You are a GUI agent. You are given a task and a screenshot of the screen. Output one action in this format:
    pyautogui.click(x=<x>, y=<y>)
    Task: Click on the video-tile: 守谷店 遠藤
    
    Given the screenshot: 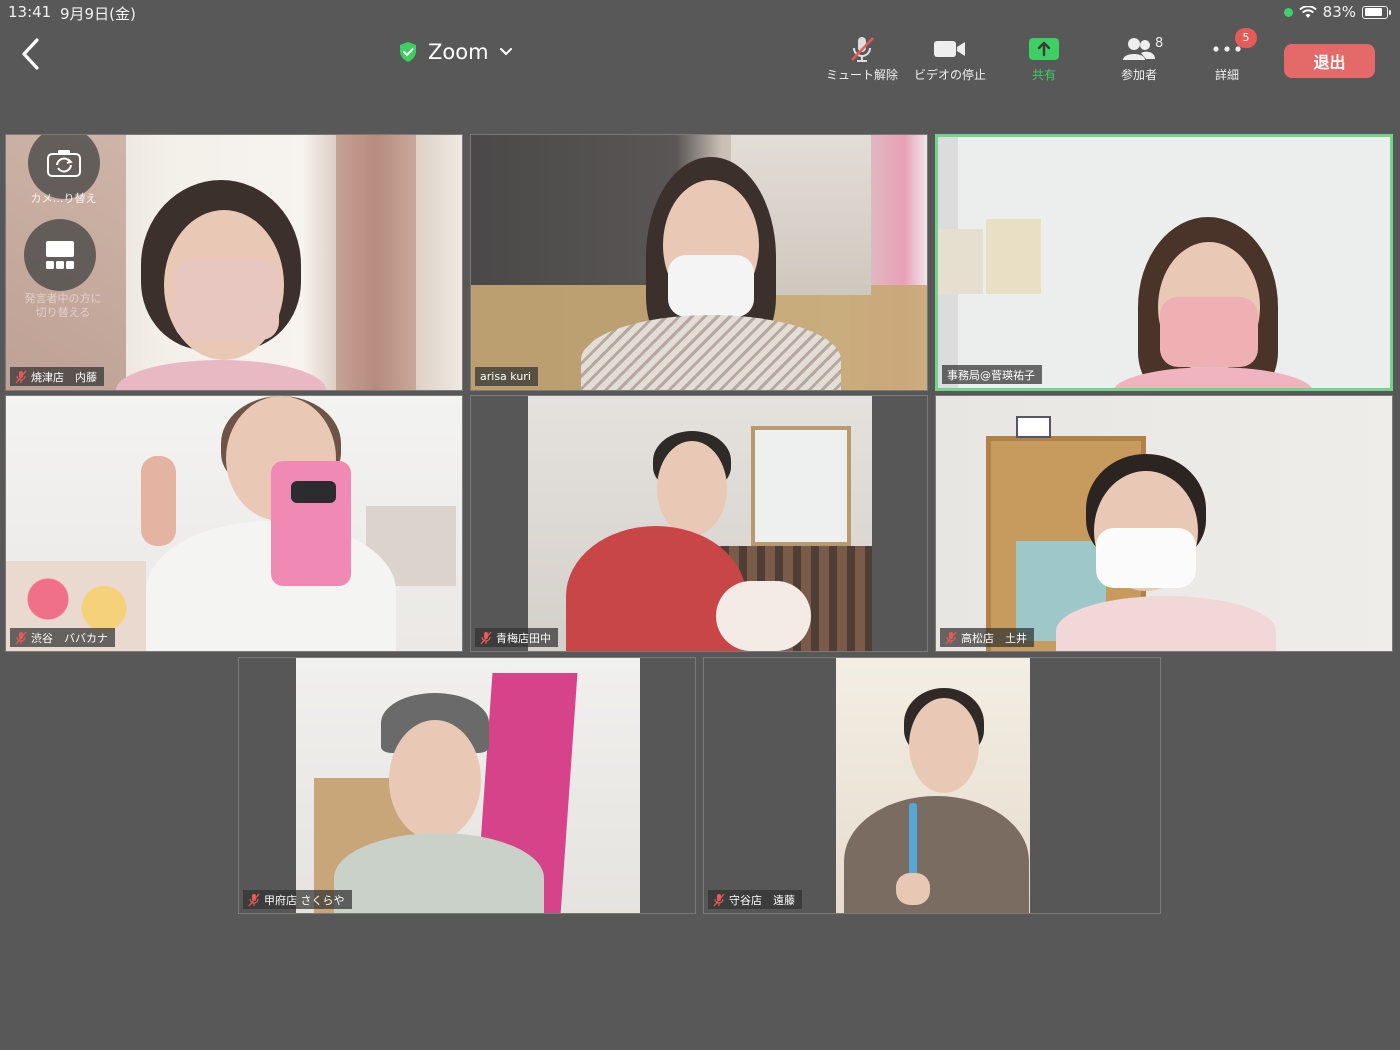 What is the action you would take?
    pyautogui.click(x=932, y=785)
    